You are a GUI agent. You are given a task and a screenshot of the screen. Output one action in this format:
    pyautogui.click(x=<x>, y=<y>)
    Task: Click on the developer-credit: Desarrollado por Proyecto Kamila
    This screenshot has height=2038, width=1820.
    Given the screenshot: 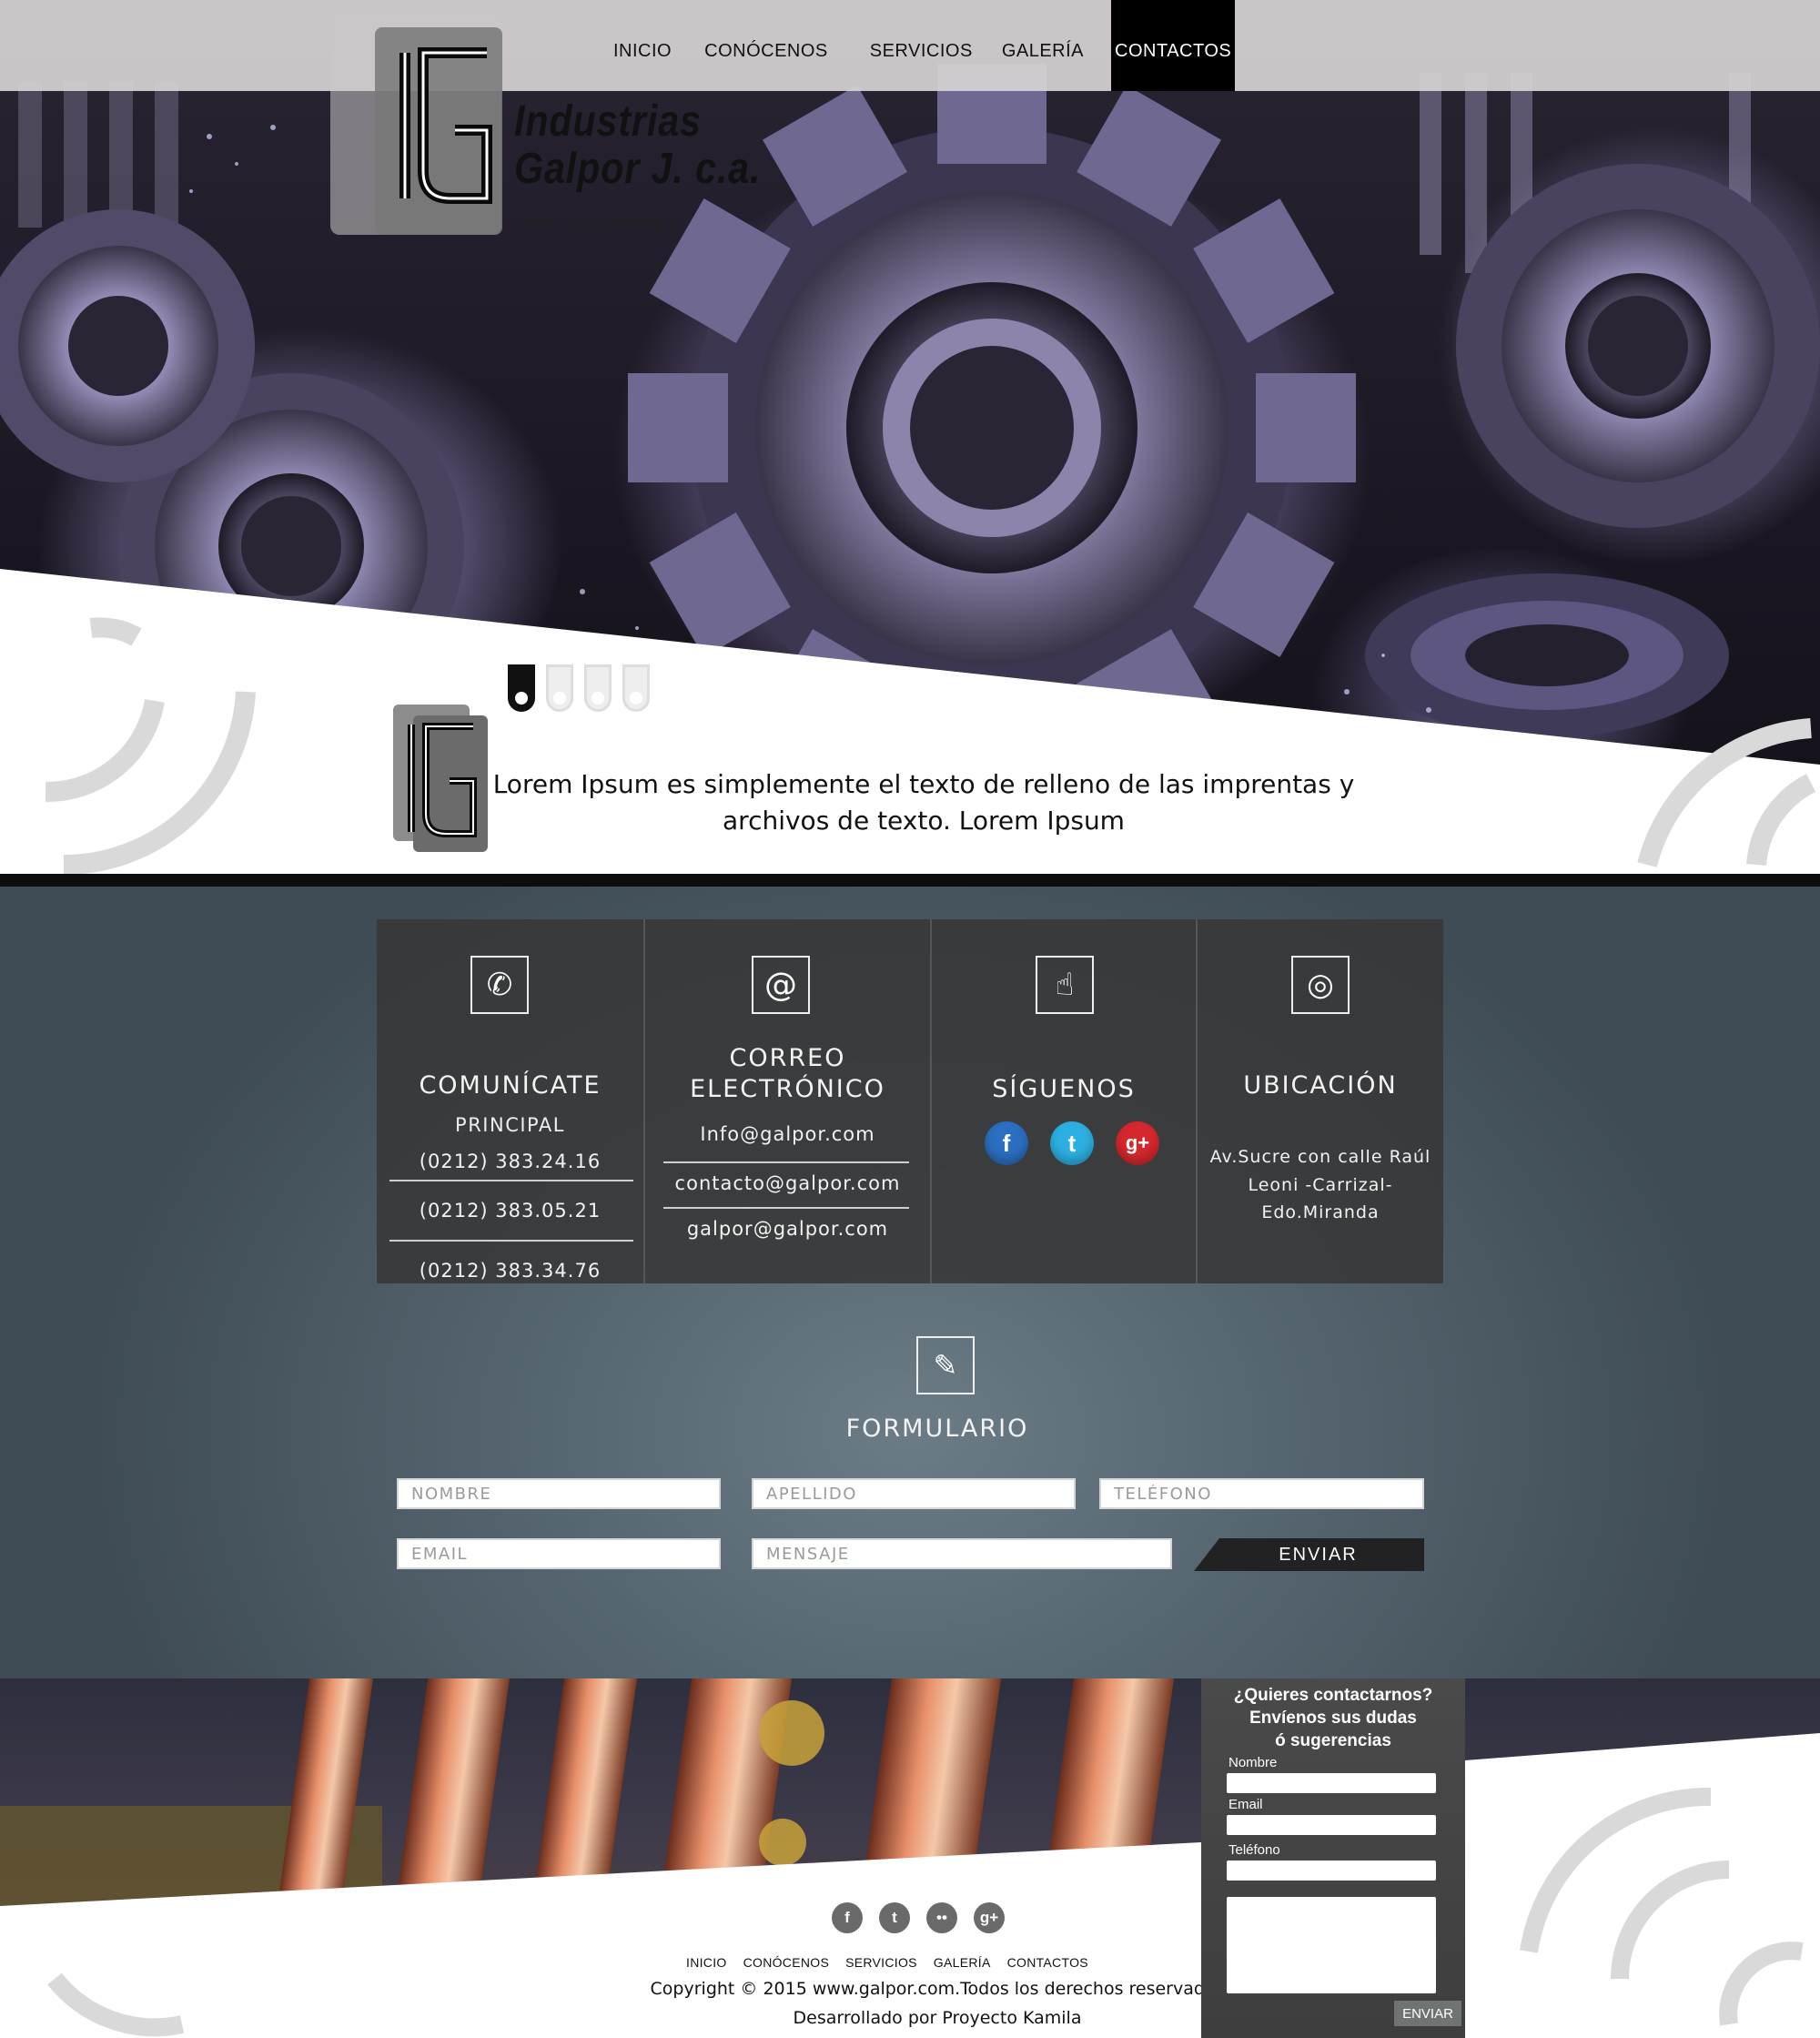 What is the action you would take?
    pyautogui.click(x=937, y=2018)
    